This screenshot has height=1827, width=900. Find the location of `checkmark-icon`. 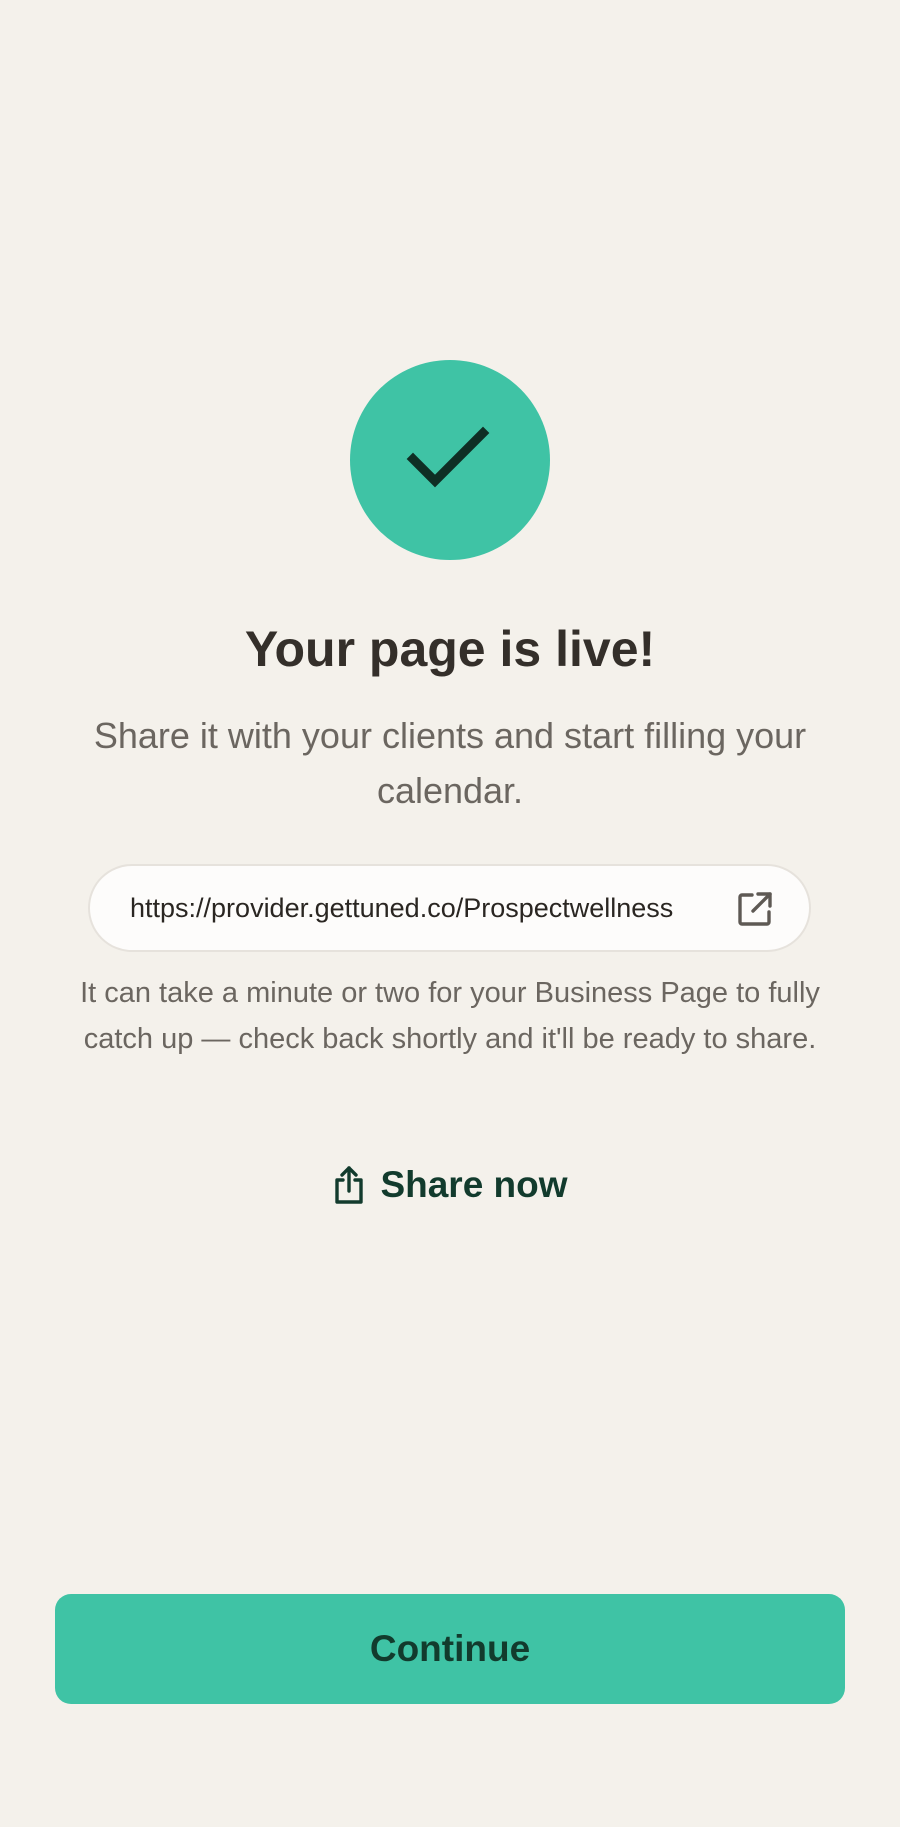

checkmark-icon is located at coordinates (448, 457).